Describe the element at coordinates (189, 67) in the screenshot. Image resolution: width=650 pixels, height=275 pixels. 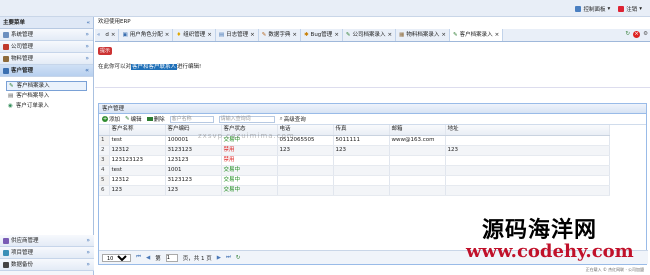
I see `notice-text-after: 进行编辑!` at that location.